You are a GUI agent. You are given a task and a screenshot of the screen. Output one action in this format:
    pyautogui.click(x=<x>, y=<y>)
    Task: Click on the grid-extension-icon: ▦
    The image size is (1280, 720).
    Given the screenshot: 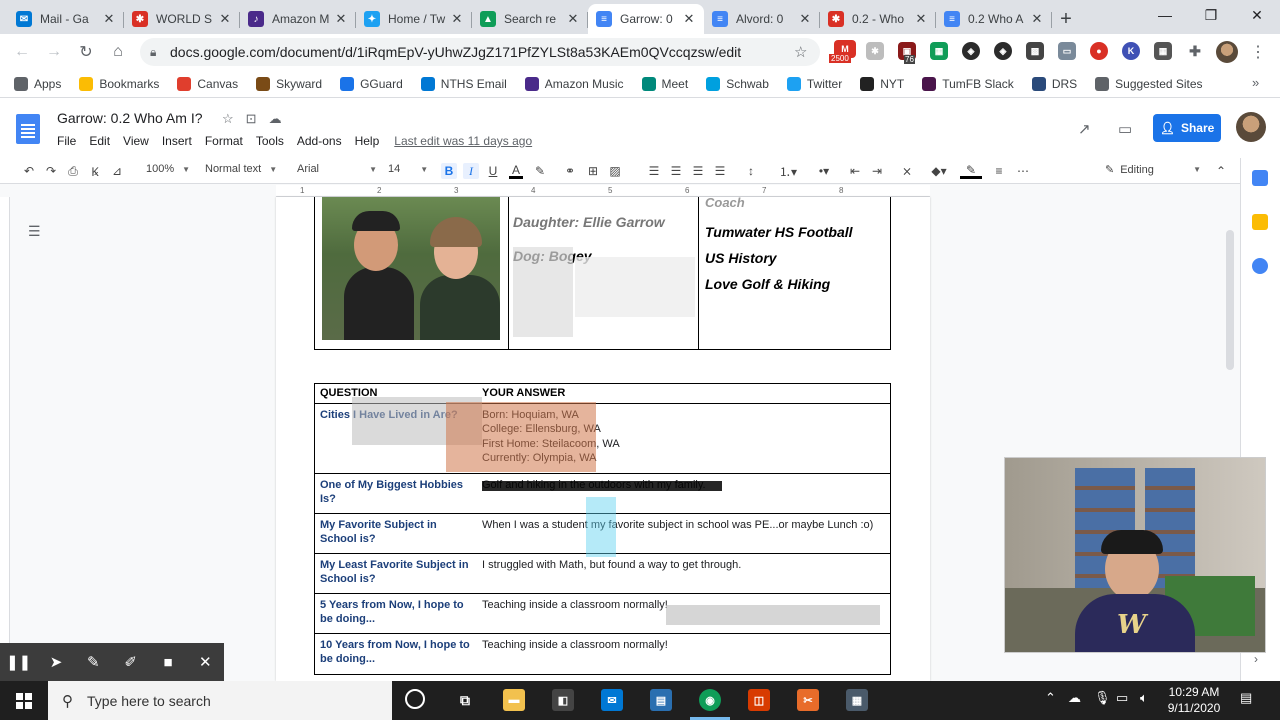 What is the action you would take?
    pyautogui.click(x=1163, y=51)
    